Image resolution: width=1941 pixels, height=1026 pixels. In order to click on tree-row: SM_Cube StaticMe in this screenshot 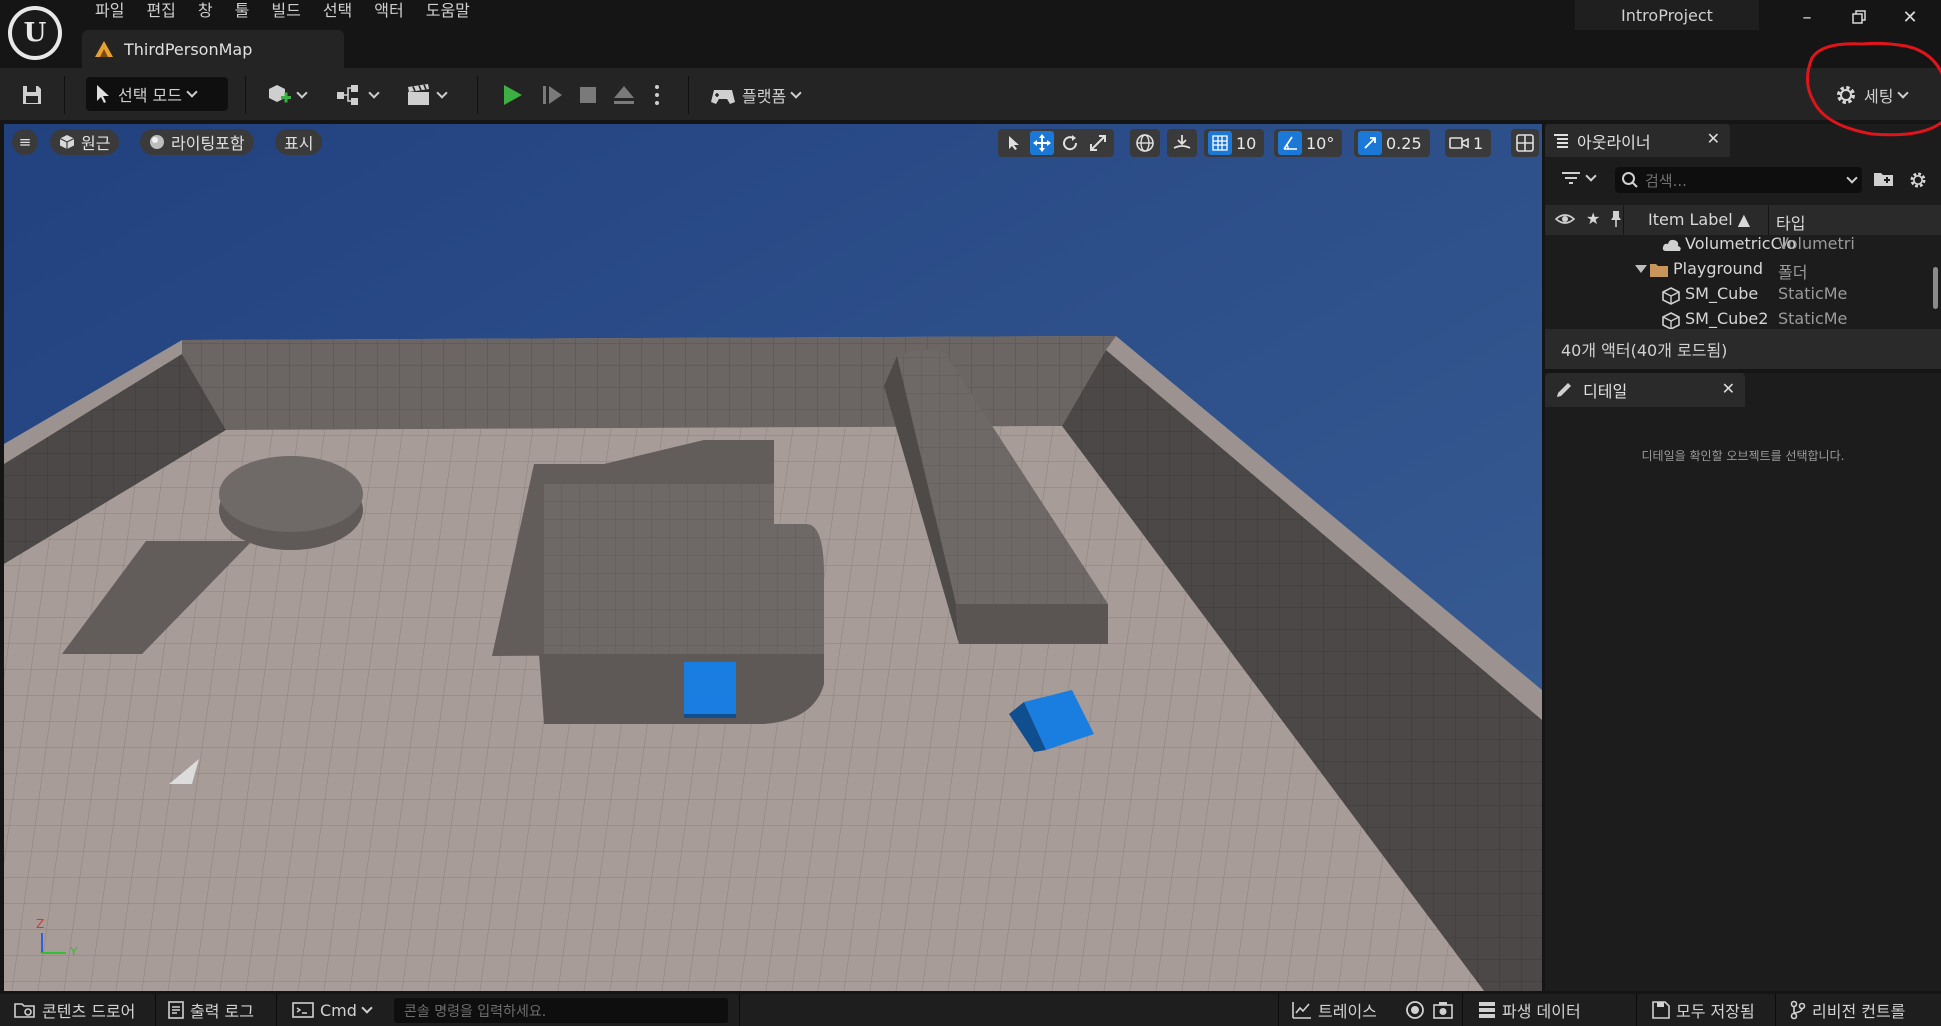, I will do `click(1737, 295)`.